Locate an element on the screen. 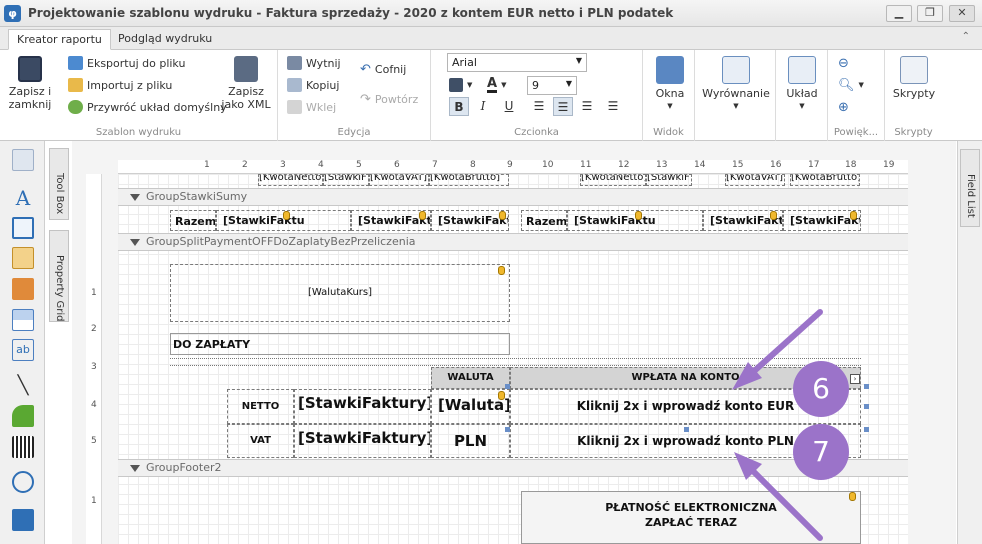 This screenshot has width=982, height=544. callout-badge: 6 is located at coordinates (821, 389).